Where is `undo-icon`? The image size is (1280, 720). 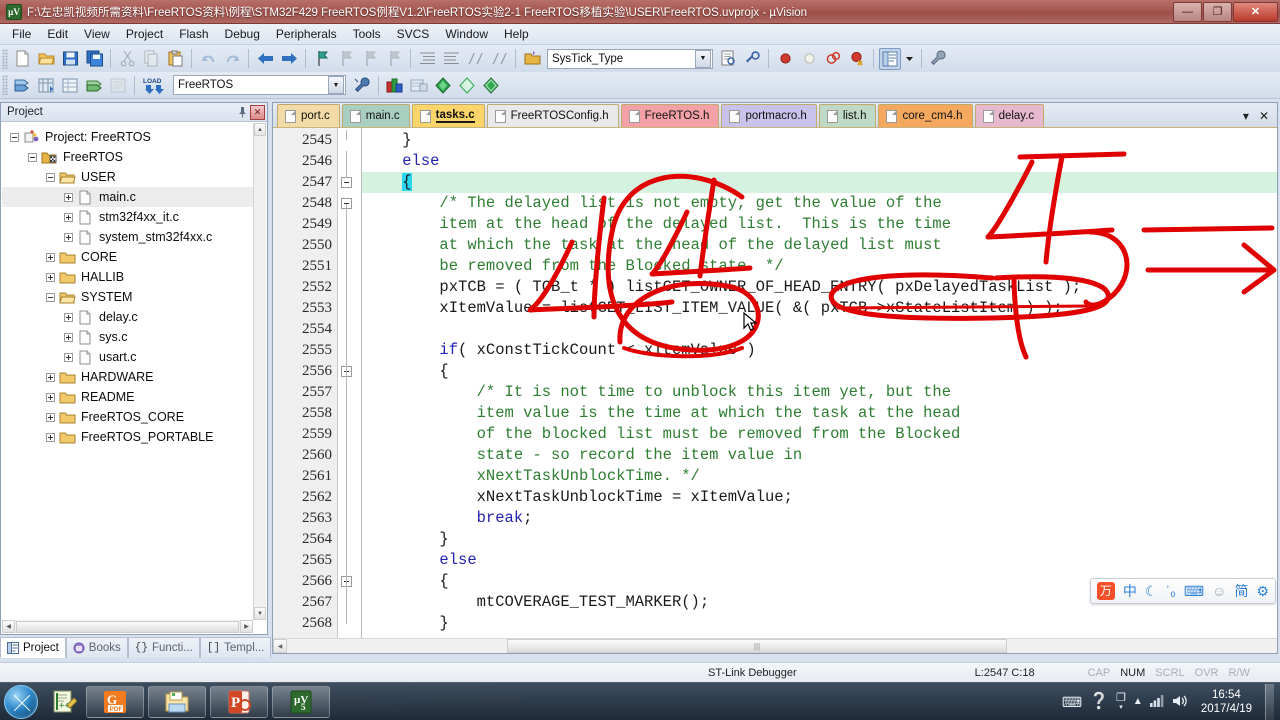 undo-icon is located at coordinates (208, 59).